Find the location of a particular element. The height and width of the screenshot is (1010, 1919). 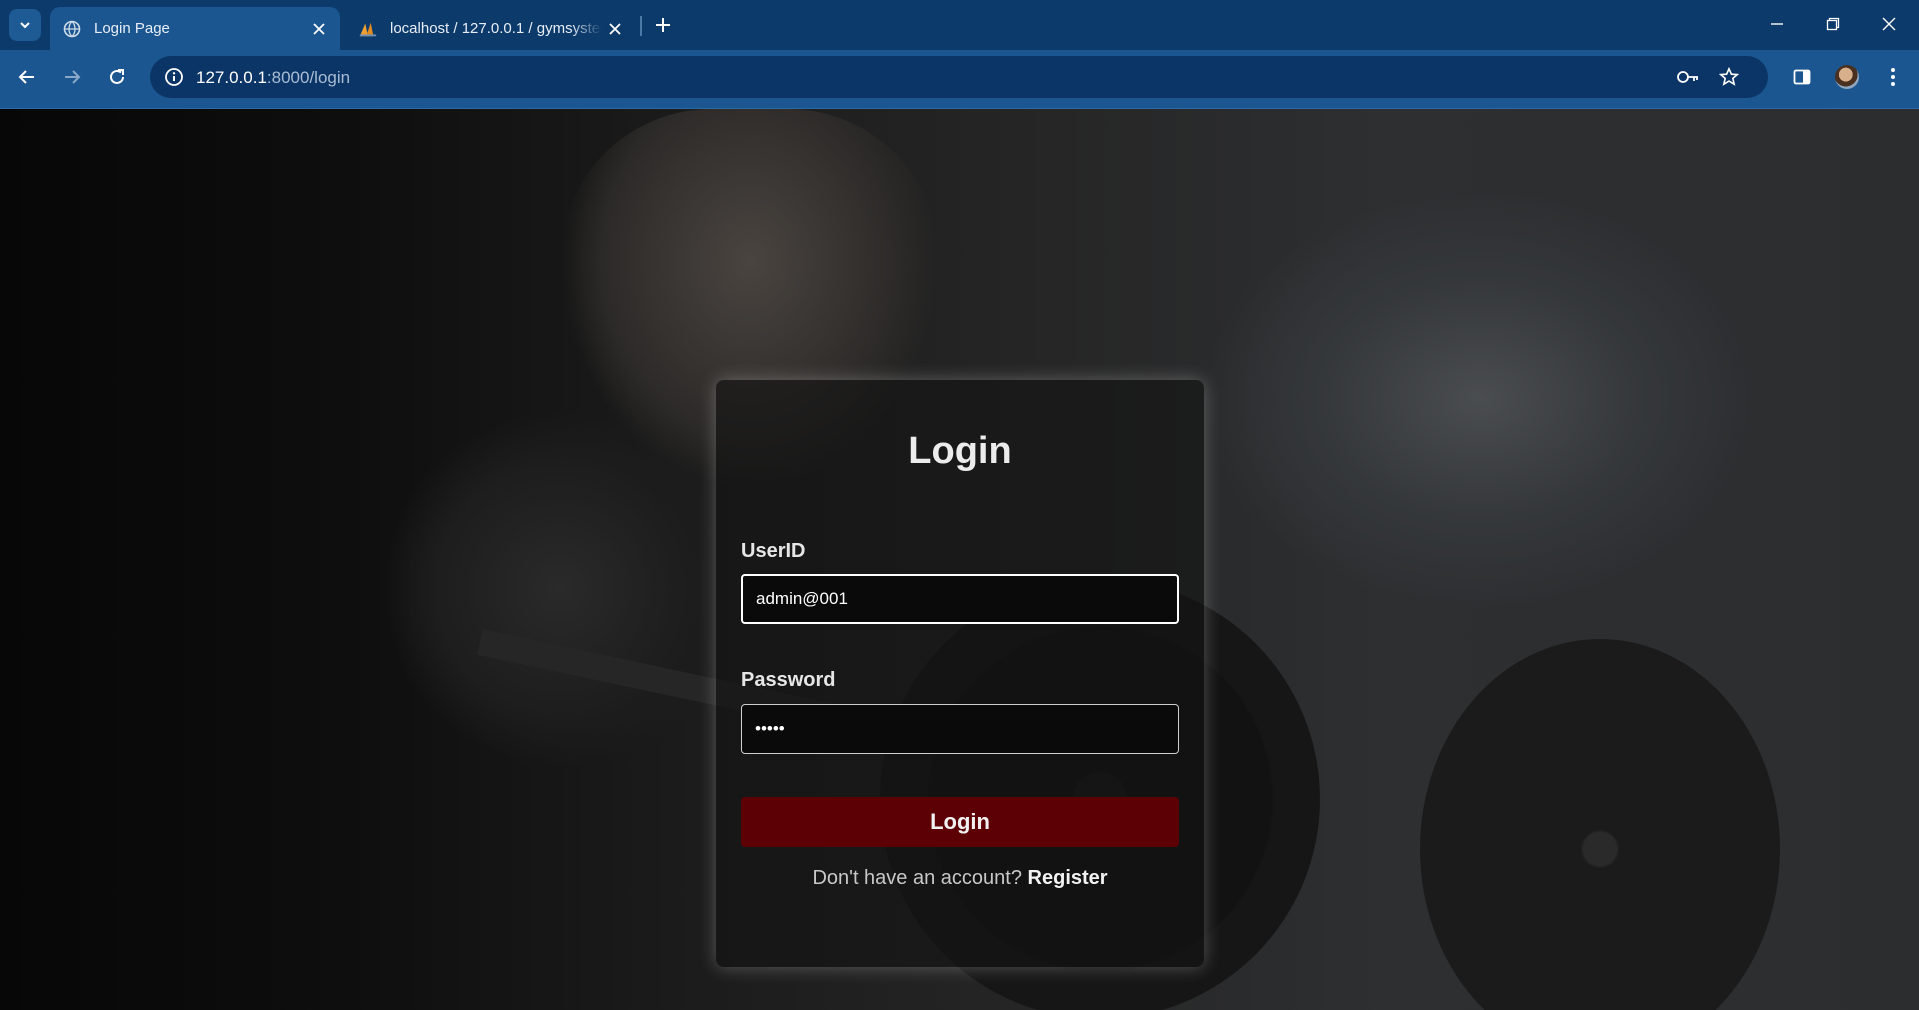

tab-login-page: Login Page is located at coordinates (195, 28).